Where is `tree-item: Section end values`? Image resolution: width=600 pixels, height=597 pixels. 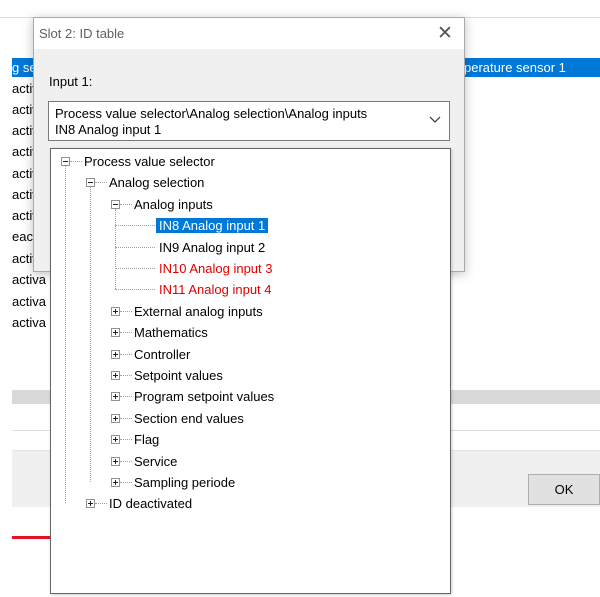 tree-item: Section end values is located at coordinates (241, 418).